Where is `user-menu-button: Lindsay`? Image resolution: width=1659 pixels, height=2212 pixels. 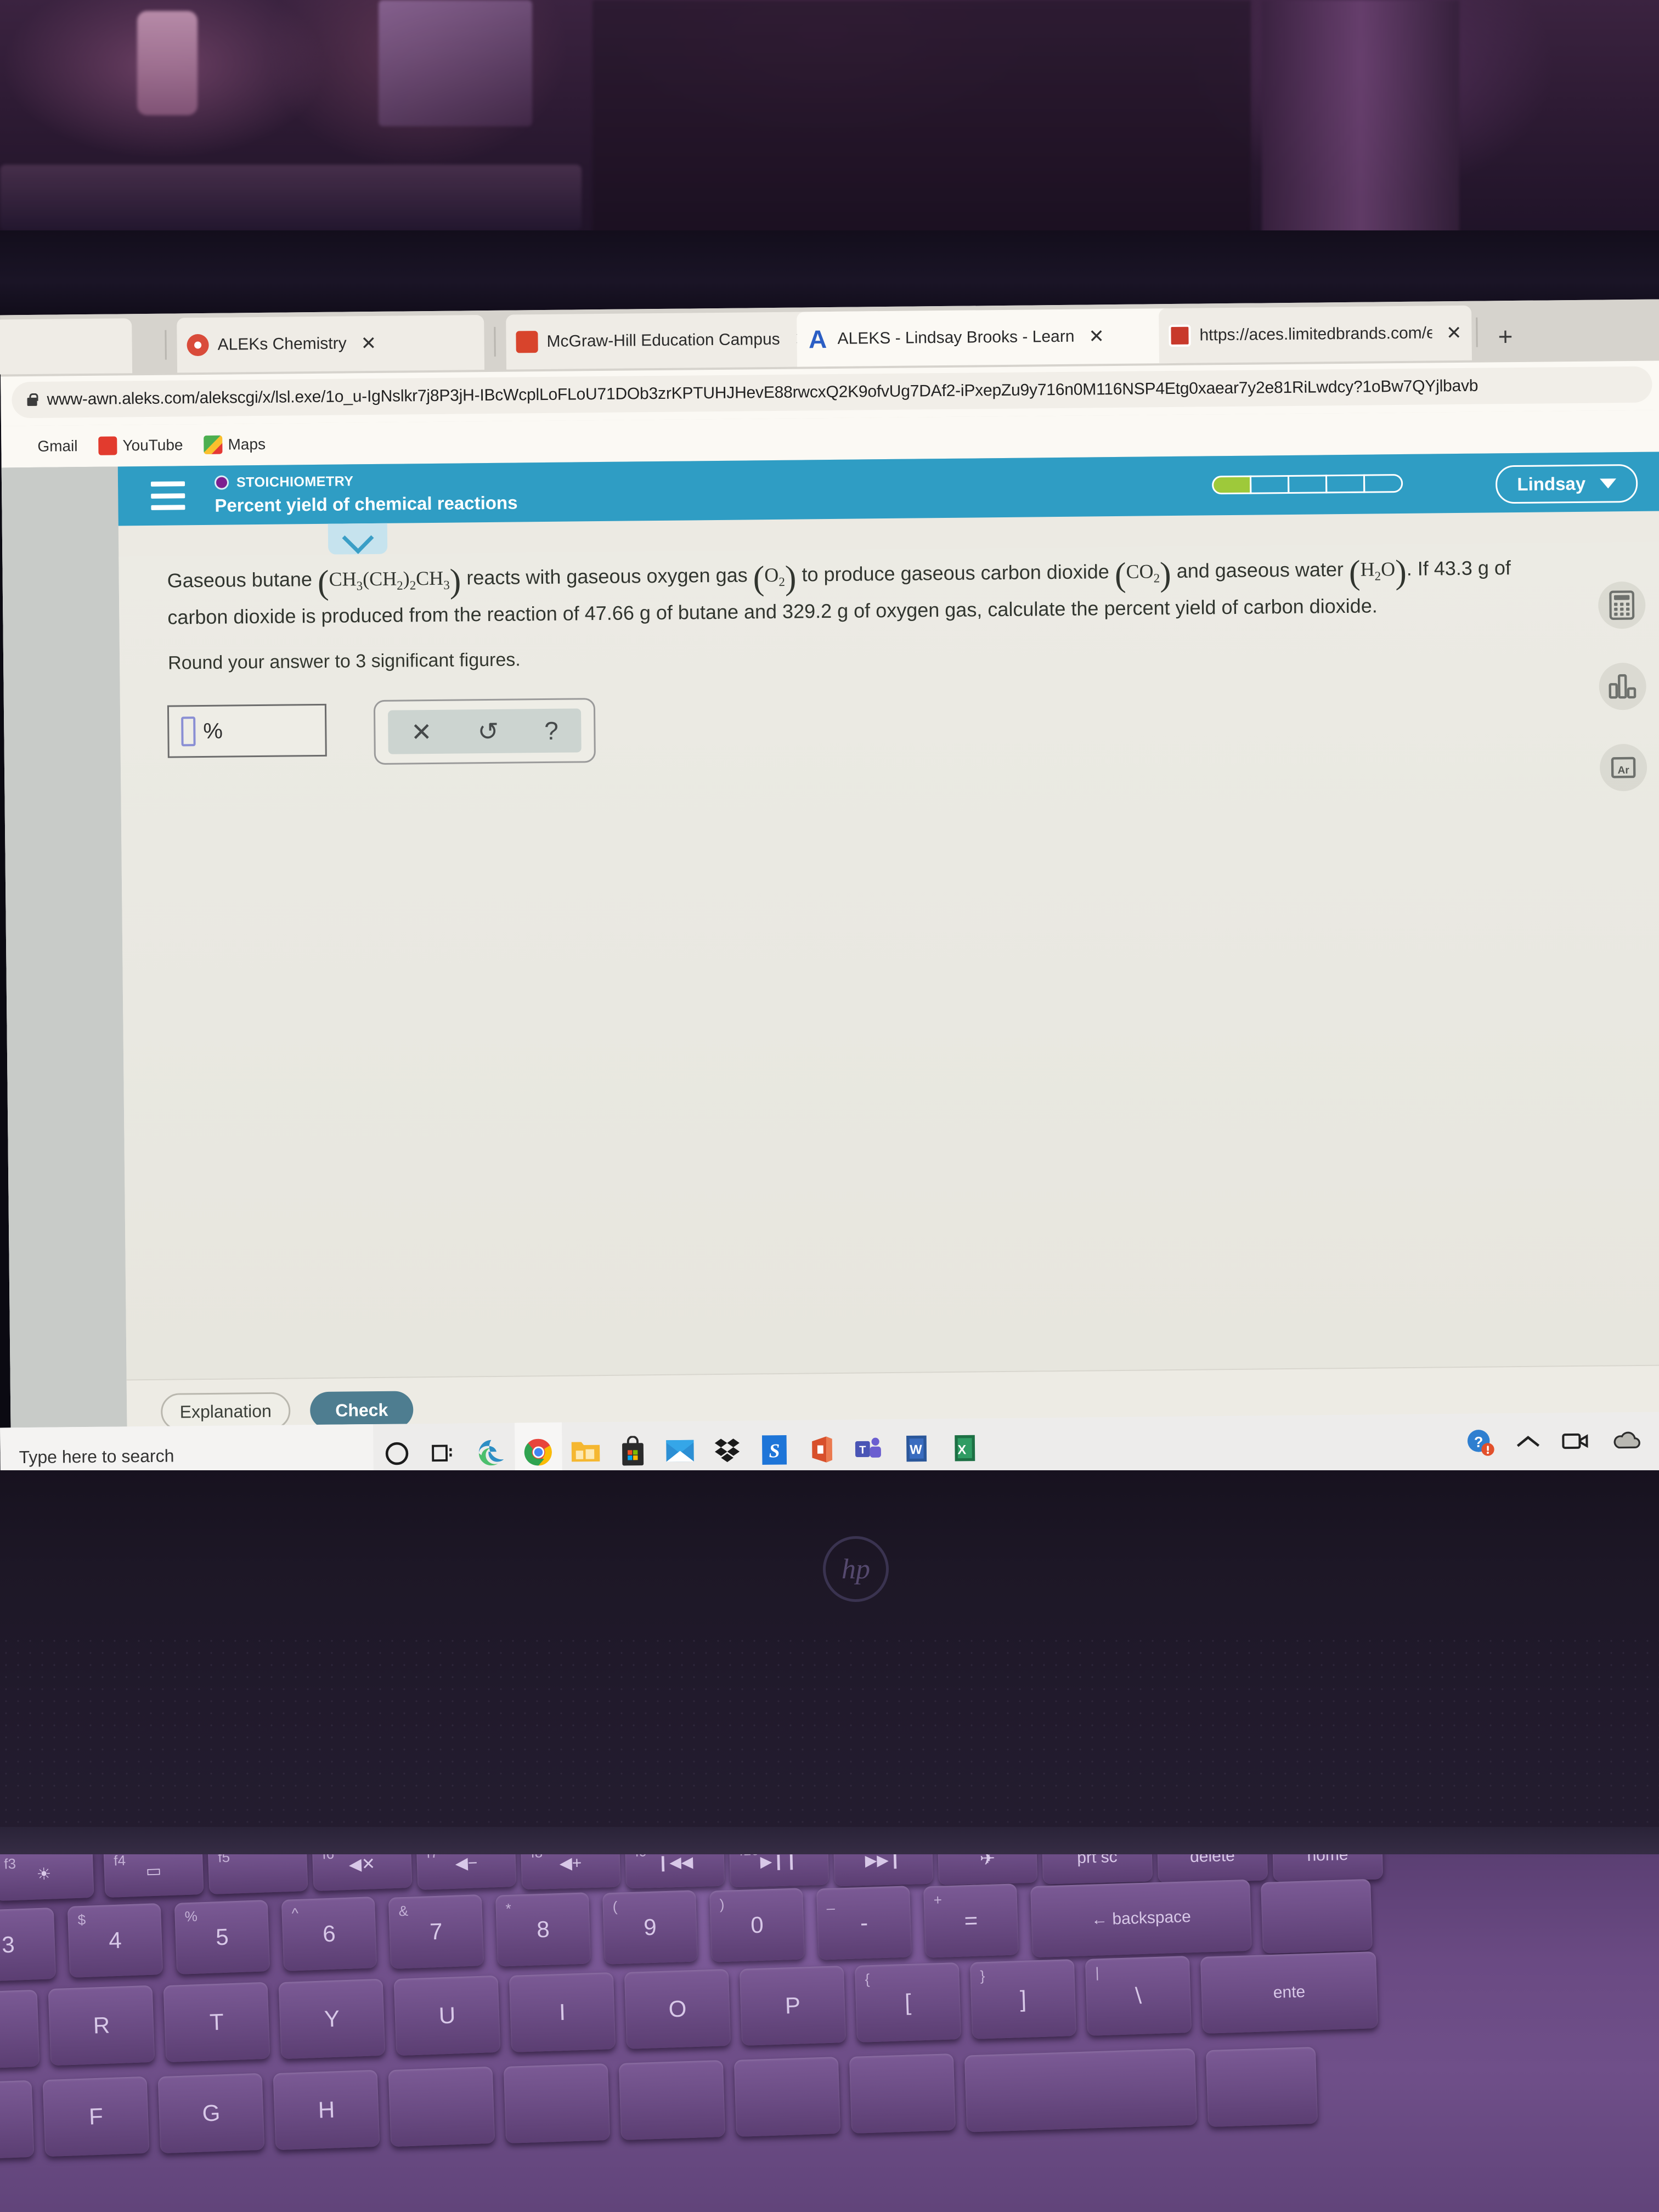 user-menu-button: Lindsay is located at coordinates (1567, 484).